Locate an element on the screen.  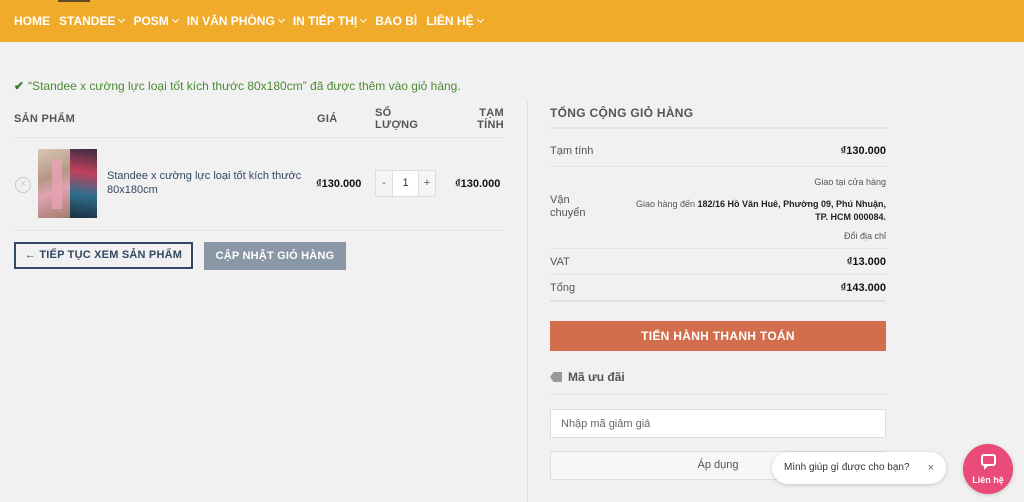
item-price: ₫130.000 is located at coordinates (339, 184).